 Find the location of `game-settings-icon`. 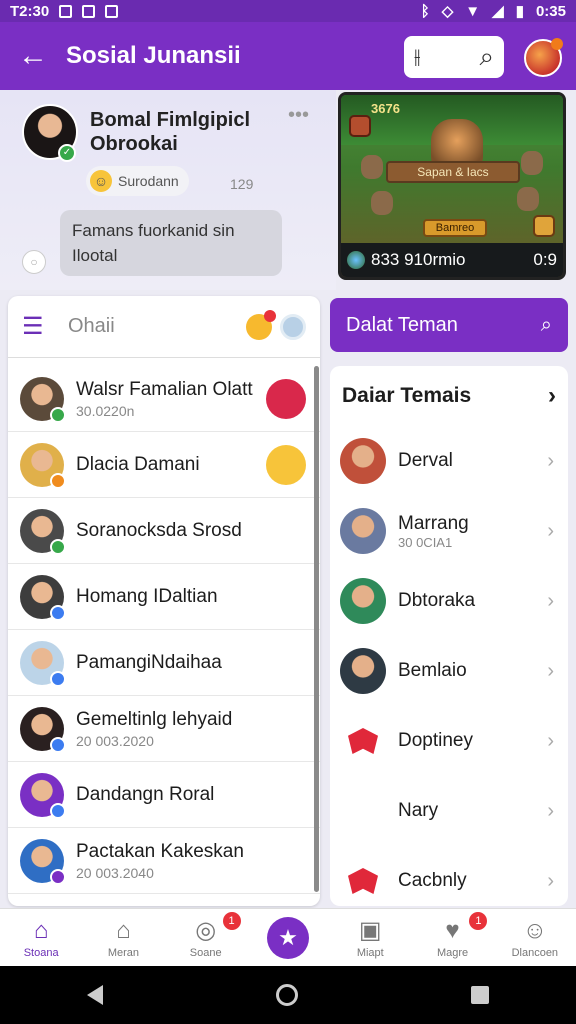

game-settings-icon is located at coordinates (544, 226).